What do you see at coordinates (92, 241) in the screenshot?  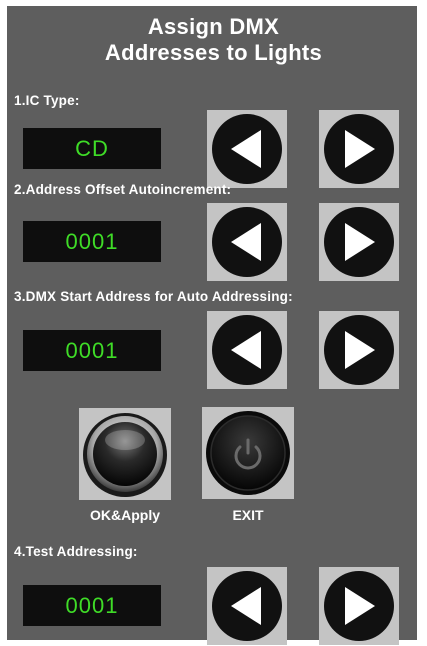 I see `offset-display: 0001` at bounding box center [92, 241].